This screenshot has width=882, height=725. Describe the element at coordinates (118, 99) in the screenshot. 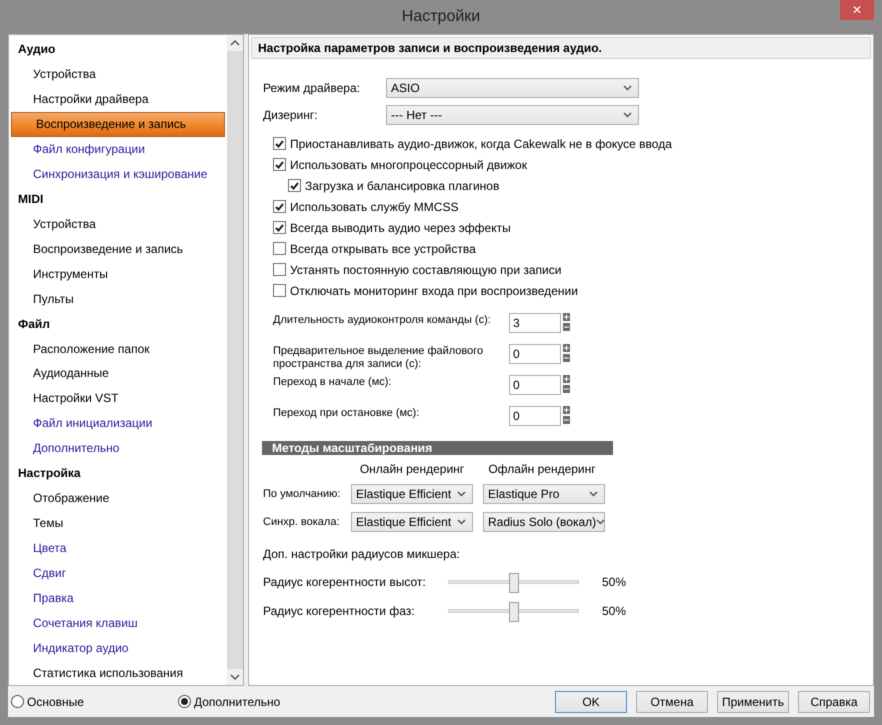

I see `sidebar-item: Настройки драйвера` at that location.